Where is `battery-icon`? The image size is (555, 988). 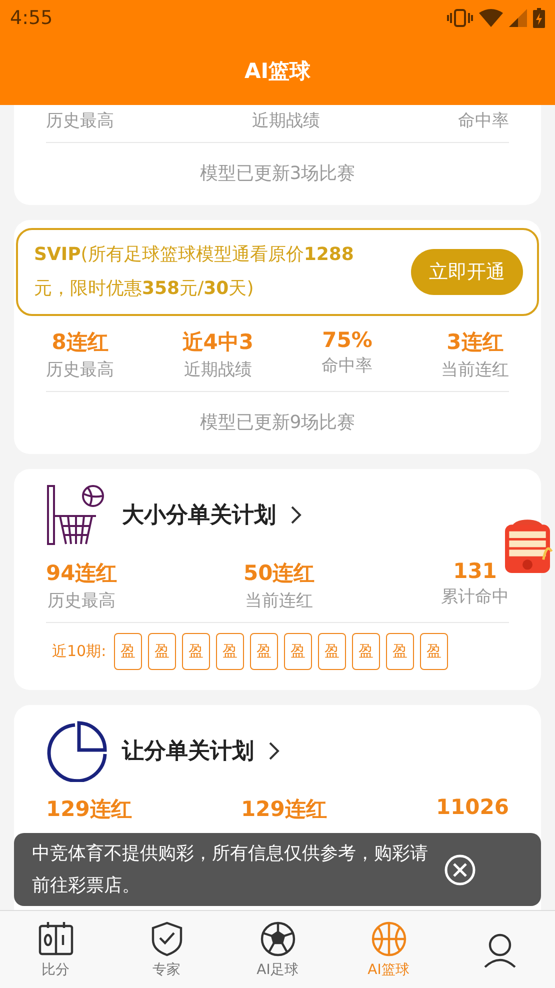 battery-icon is located at coordinates (539, 18).